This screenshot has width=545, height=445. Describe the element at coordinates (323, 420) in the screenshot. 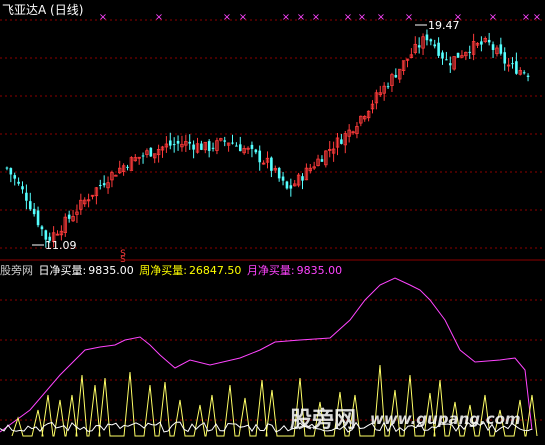

I see `watermark-cn: 股旁网` at that location.